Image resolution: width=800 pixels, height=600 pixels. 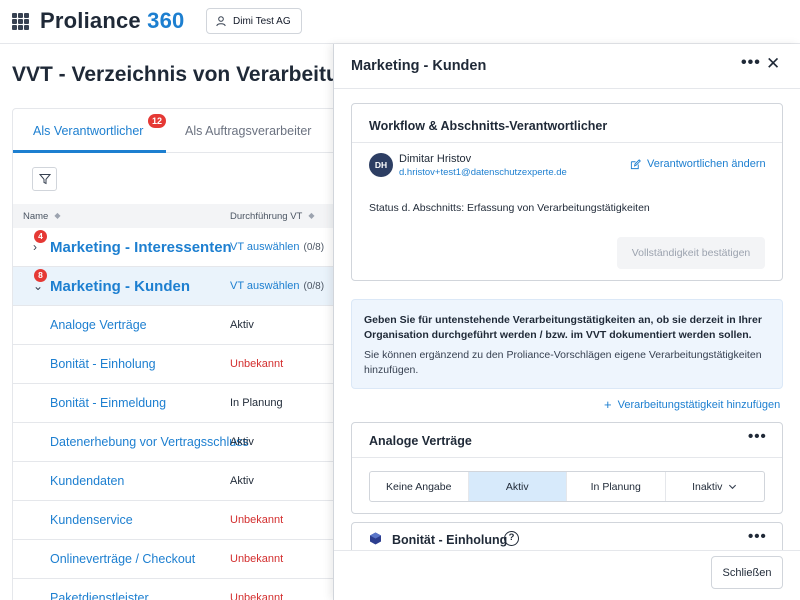 I want to click on brand-logo: Proliance 360, so click(x=112, y=21).